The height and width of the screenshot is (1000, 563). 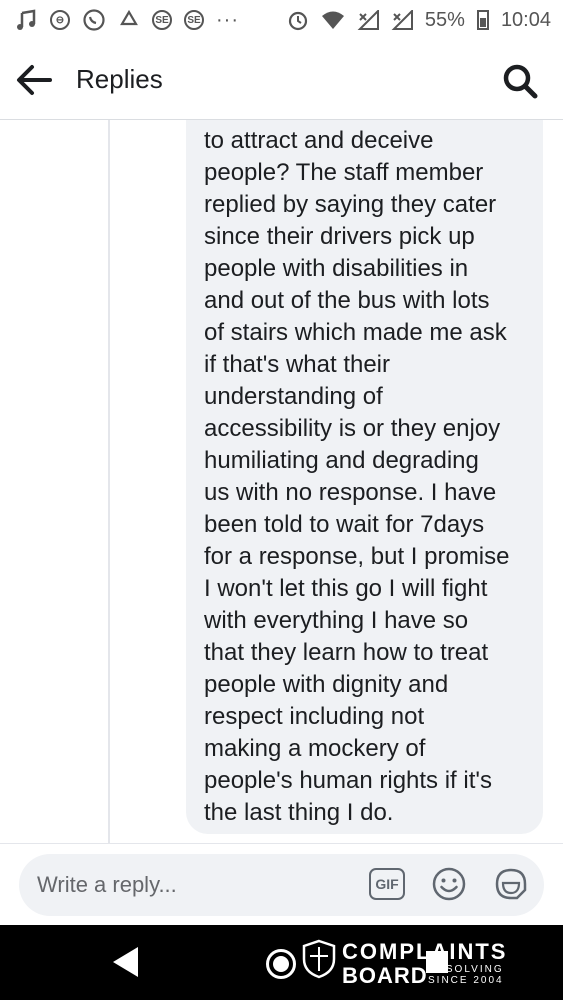 What do you see at coordinates (333, 20) in the screenshot?
I see `wifi-icon` at bounding box center [333, 20].